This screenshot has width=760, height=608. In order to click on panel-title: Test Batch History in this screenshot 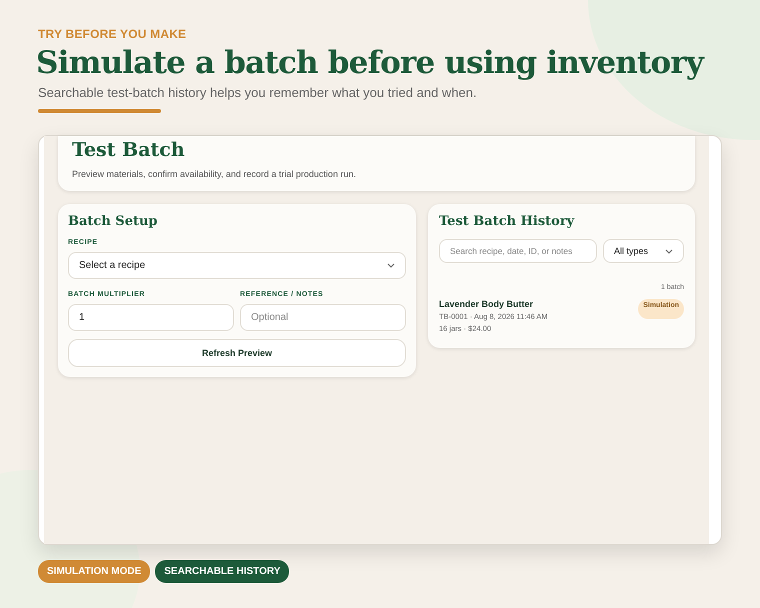, I will do `click(507, 221)`.